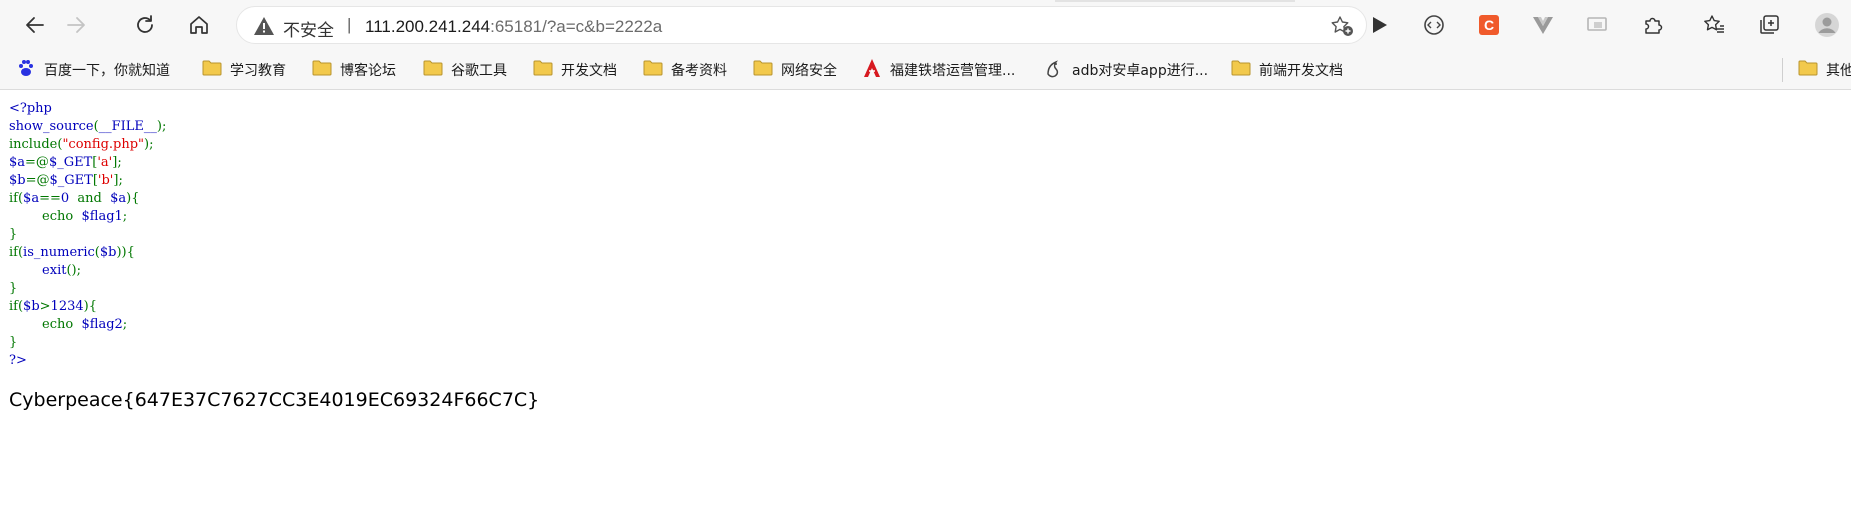 This screenshot has width=1851, height=518. I want to click on profile-button, so click(1827, 25).